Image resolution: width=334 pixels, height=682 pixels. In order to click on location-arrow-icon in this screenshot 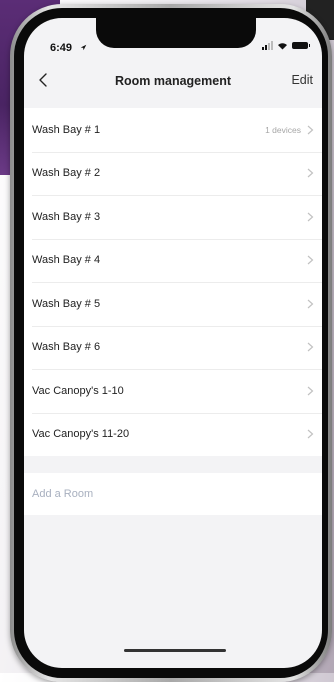, I will do `click(83, 47)`.